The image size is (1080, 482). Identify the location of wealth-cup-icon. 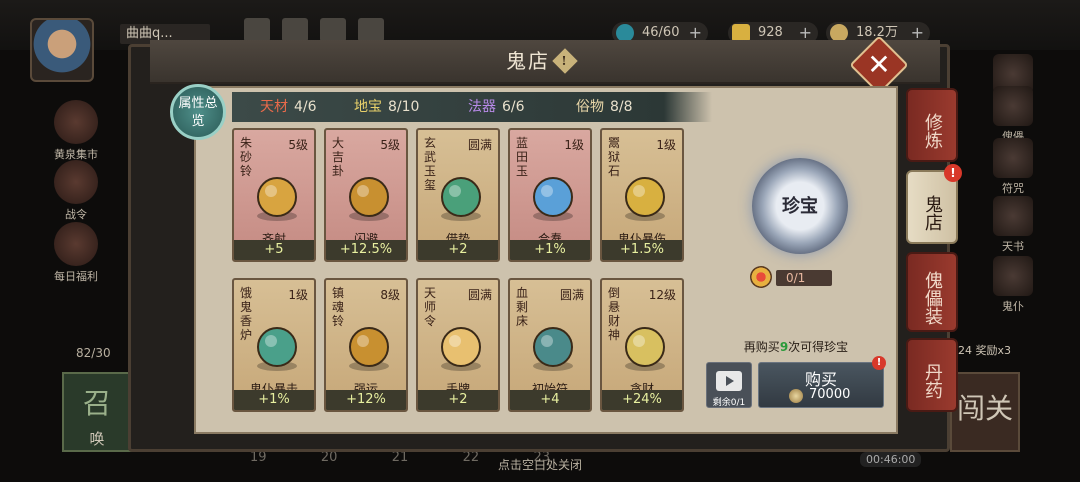
(645, 349).